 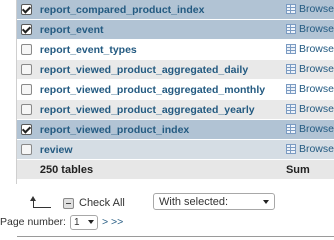 I want to click on table-name-link: report_viewed_product_index, so click(x=114, y=130).